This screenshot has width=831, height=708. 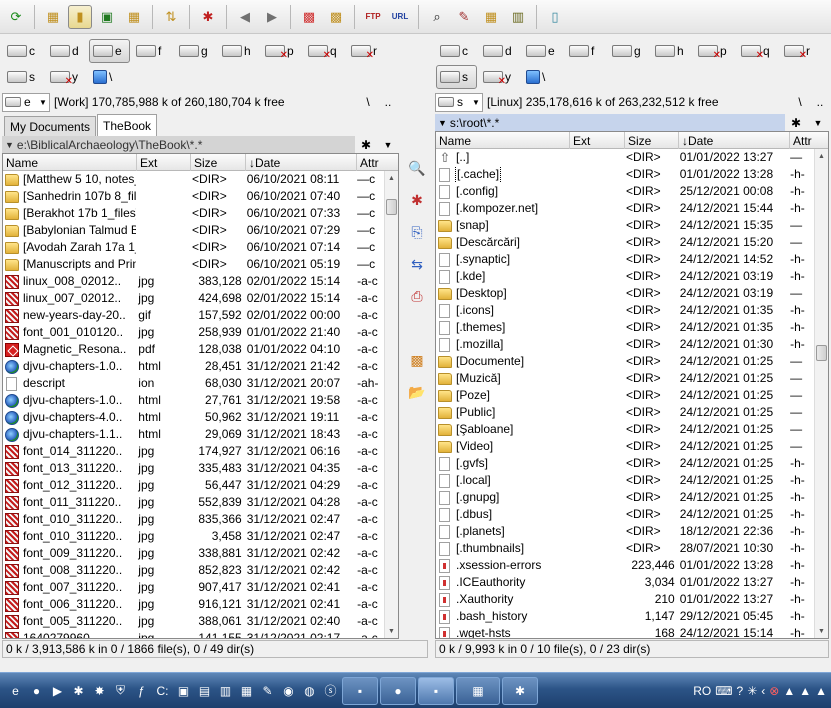 What do you see at coordinates (120, 690) in the screenshot?
I see `shield-icon: ⛨` at bounding box center [120, 690].